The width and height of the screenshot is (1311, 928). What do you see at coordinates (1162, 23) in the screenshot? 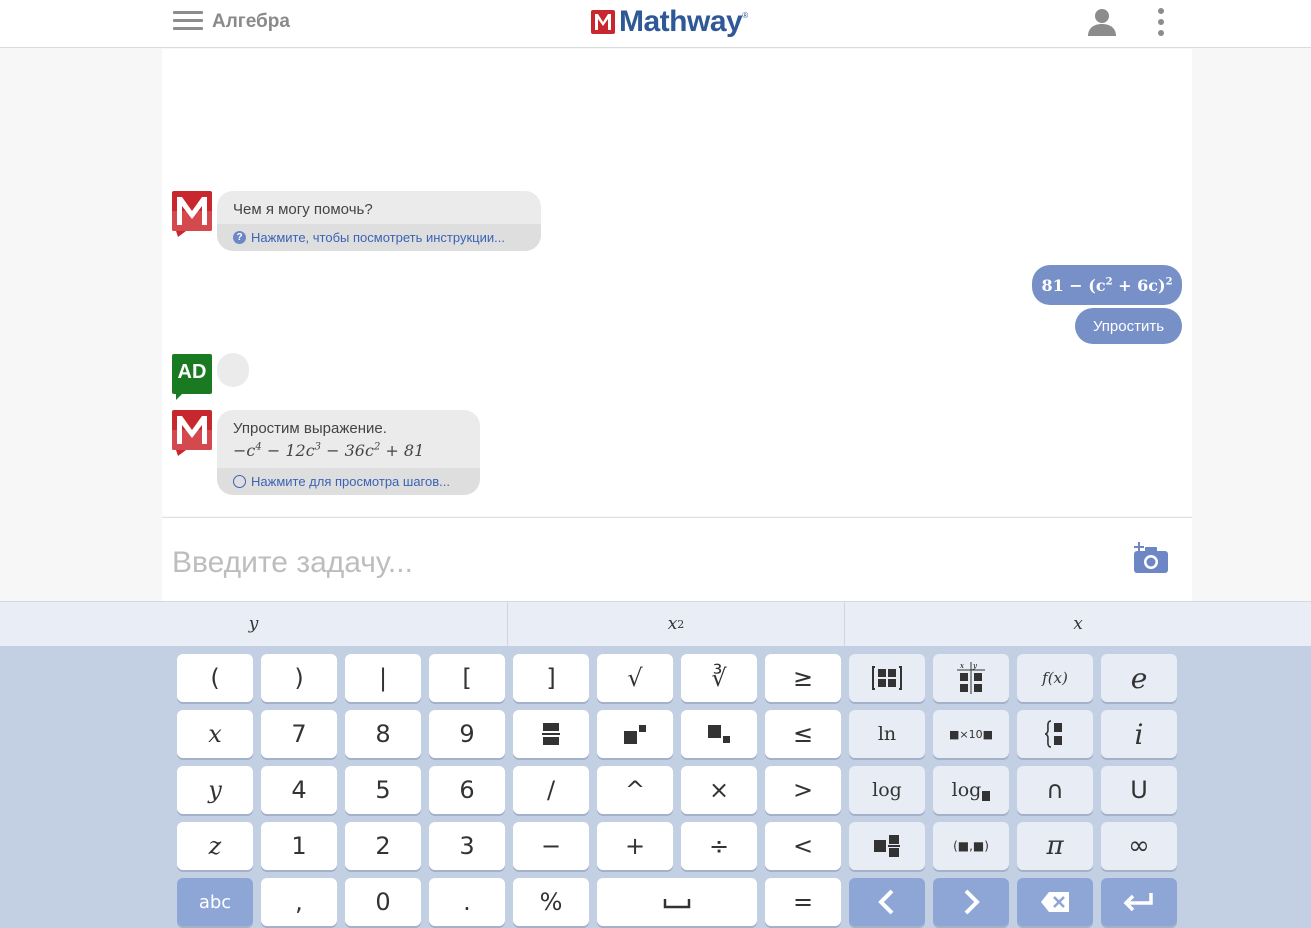
I see `more-options-icon` at bounding box center [1162, 23].